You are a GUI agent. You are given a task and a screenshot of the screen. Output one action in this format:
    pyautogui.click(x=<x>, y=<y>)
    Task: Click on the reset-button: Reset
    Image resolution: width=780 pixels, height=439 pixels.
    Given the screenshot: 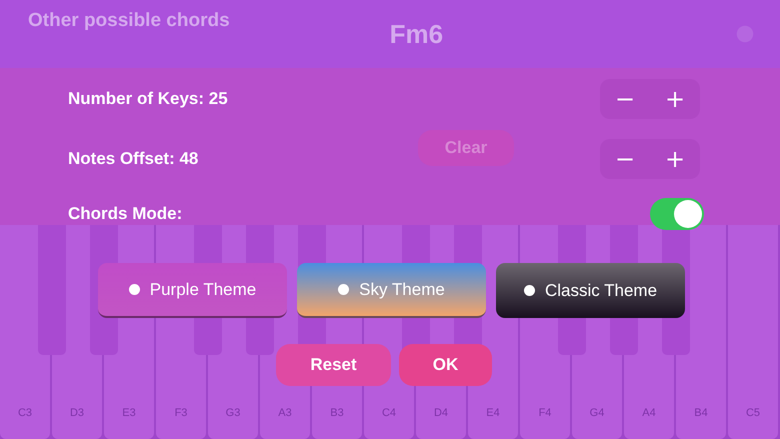 What is the action you would take?
    pyautogui.click(x=333, y=365)
    